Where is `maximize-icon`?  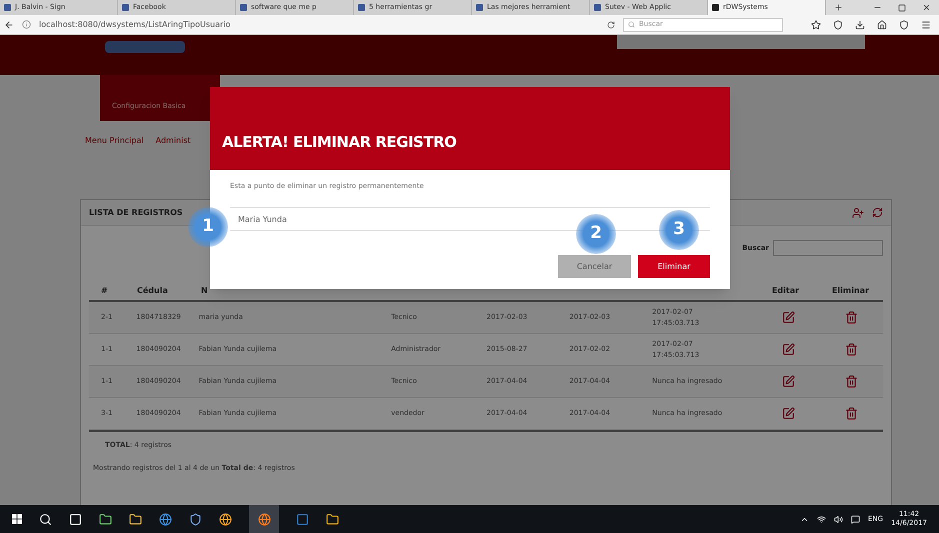
maximize-icon is located at coordinates (902, 8).